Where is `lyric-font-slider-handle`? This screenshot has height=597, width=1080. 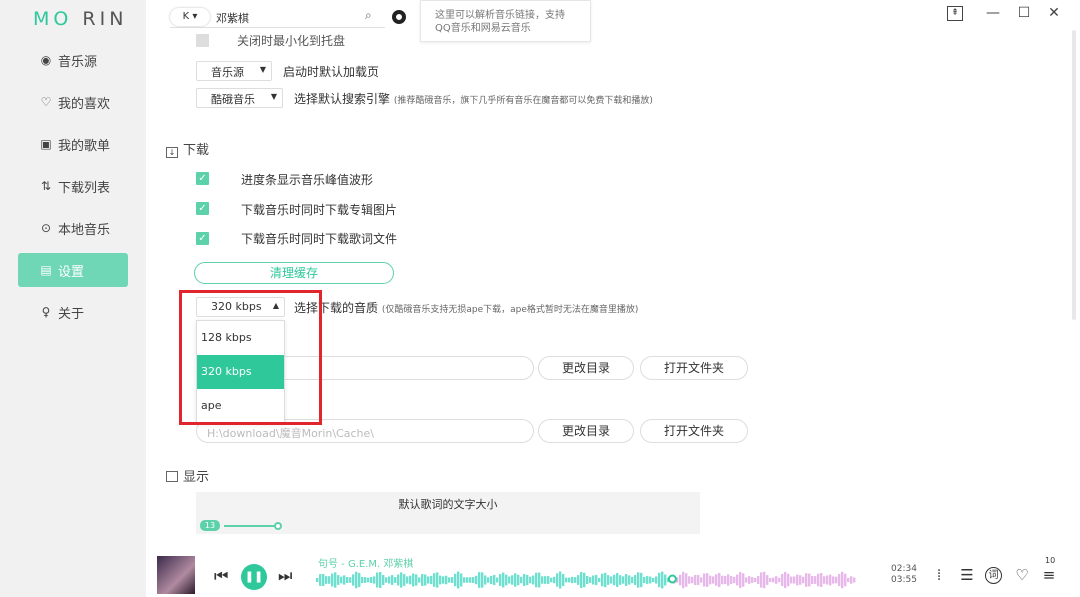
lyric-font-slider-handle is located at coordinates (278, 526).